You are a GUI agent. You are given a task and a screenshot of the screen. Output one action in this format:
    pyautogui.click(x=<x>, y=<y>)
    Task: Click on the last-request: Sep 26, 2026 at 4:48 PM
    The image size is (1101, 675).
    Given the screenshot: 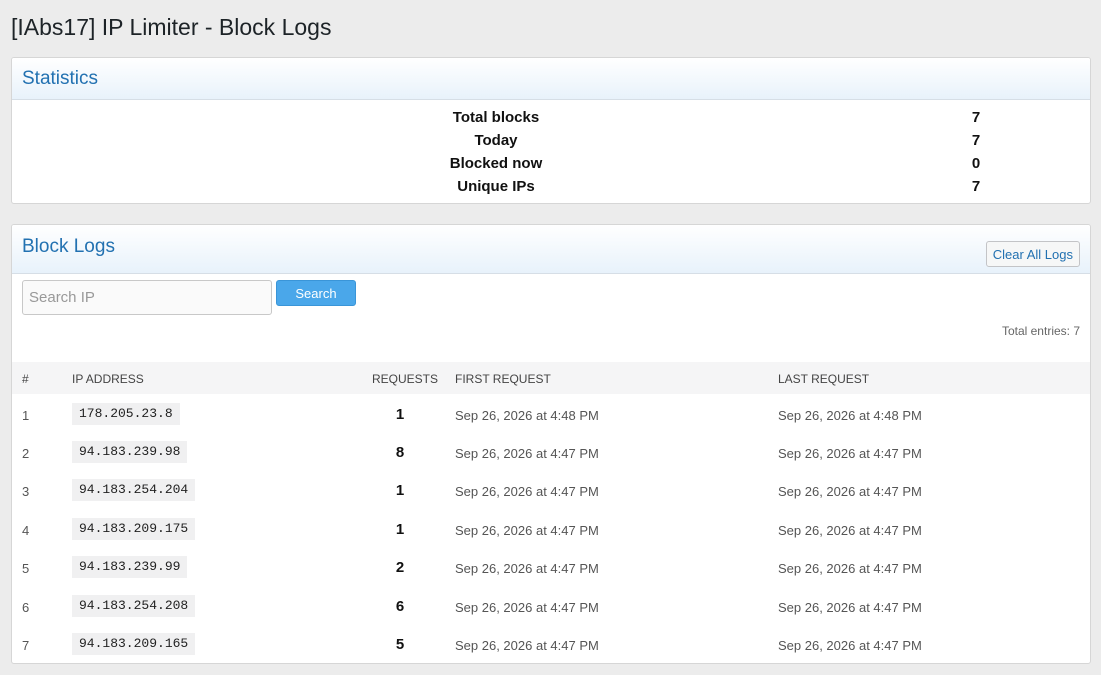 What is the action you would take?
    pyautogui.click(x=850, y=415)
    